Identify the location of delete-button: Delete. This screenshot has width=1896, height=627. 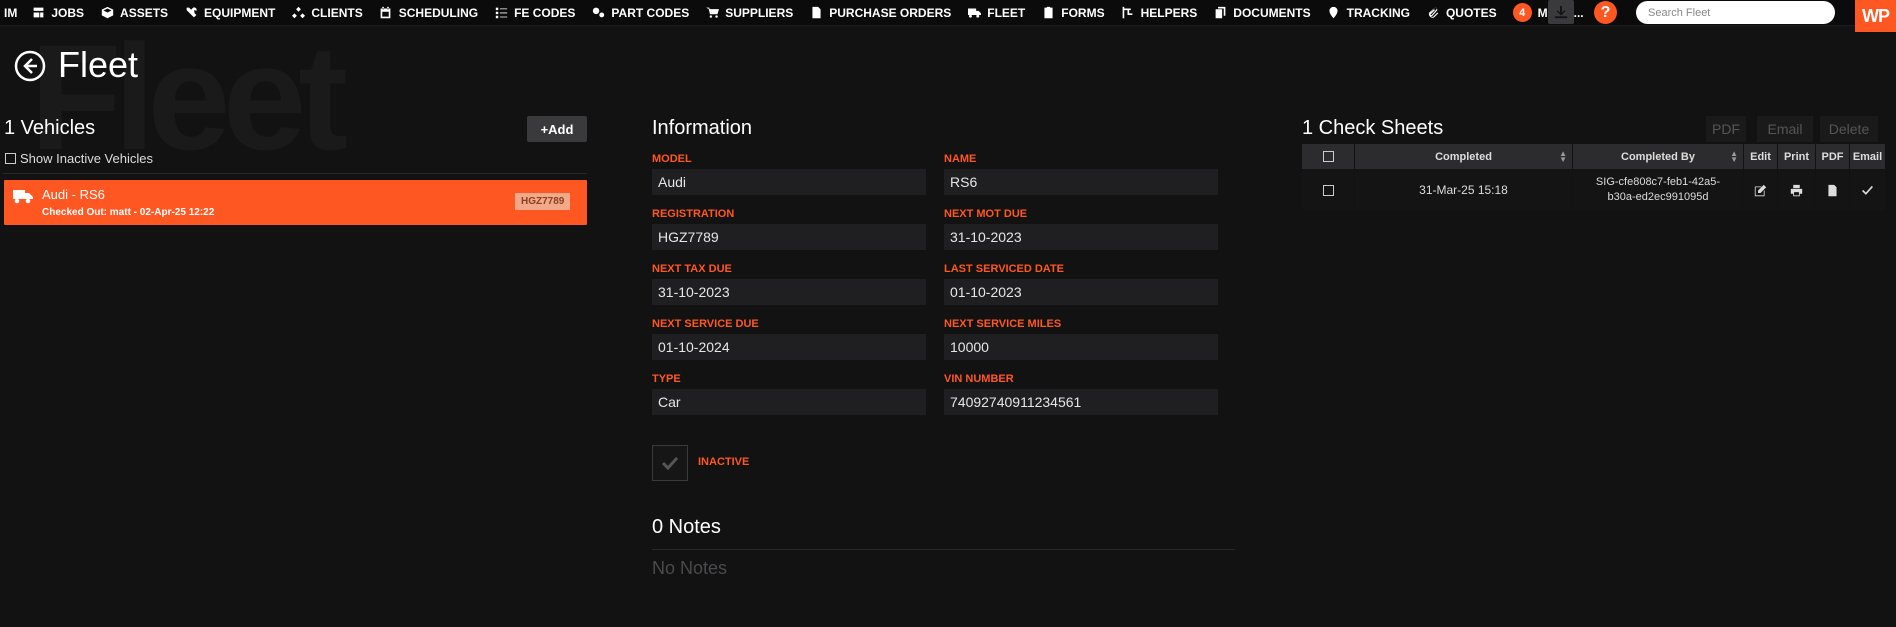
(1849, 129).